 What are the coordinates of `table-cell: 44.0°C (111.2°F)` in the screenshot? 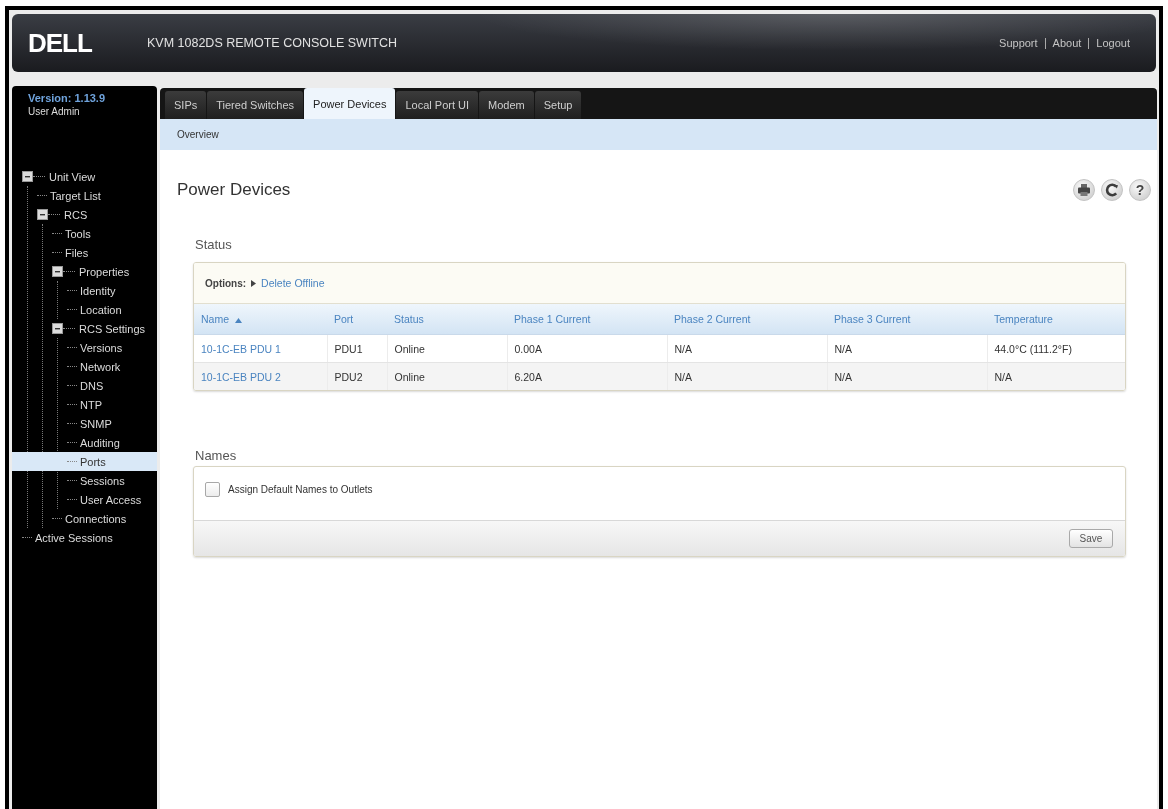 It's located at (1056, 348).